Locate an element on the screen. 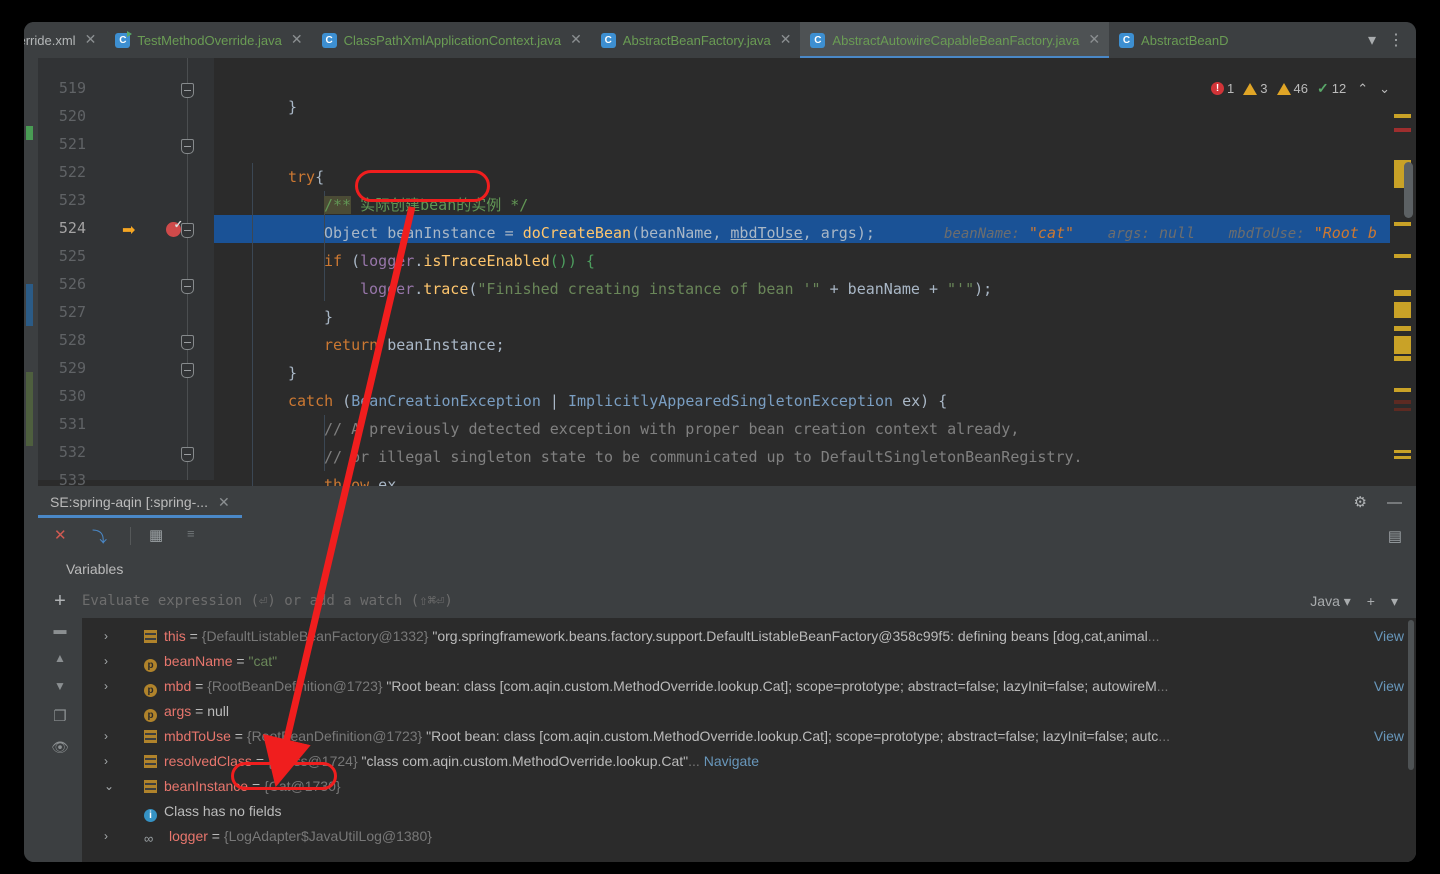  editor-tab-5: C AbstractBeanD is located at coordinates (1173, 40).